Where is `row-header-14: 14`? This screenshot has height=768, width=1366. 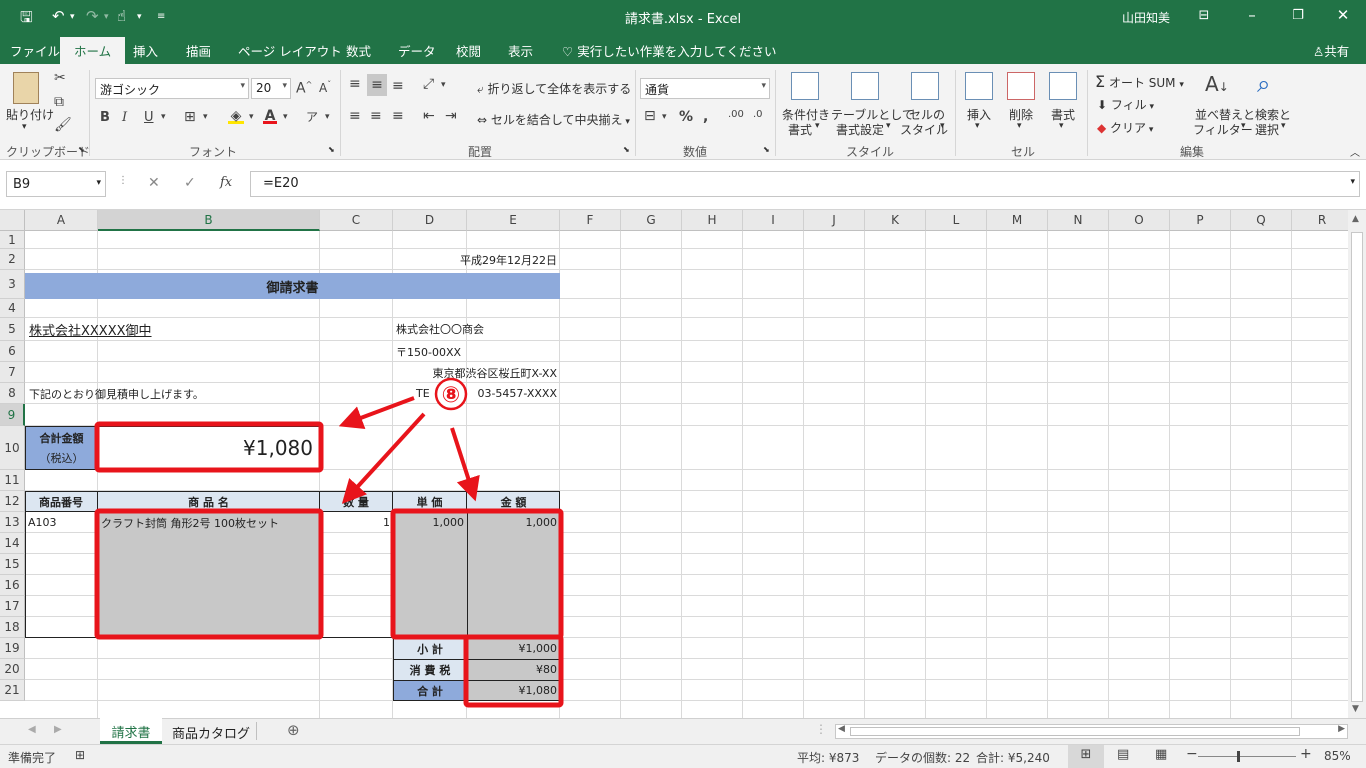 row-header-14: 14 is located at coordinates (12, 543).